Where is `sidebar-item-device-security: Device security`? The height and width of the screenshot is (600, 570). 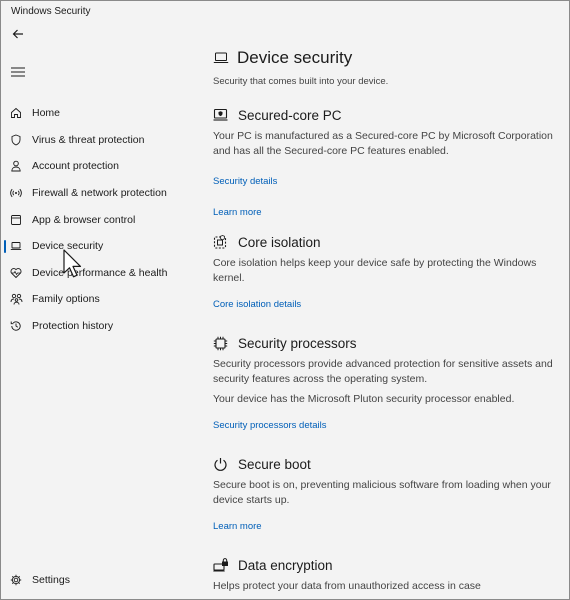 sidebar-item-device-security: Device security is located at coordinates (96, 246).